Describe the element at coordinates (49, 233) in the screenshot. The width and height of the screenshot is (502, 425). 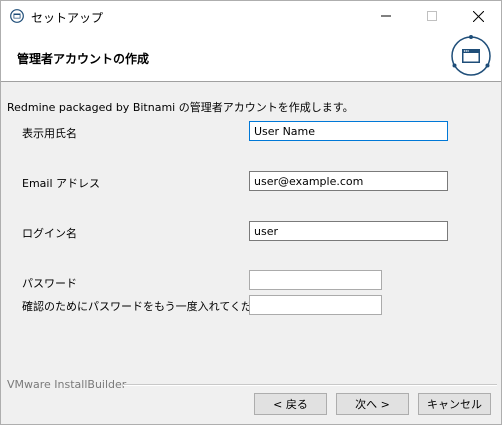
I see `login-label: ログイン名` at that location.